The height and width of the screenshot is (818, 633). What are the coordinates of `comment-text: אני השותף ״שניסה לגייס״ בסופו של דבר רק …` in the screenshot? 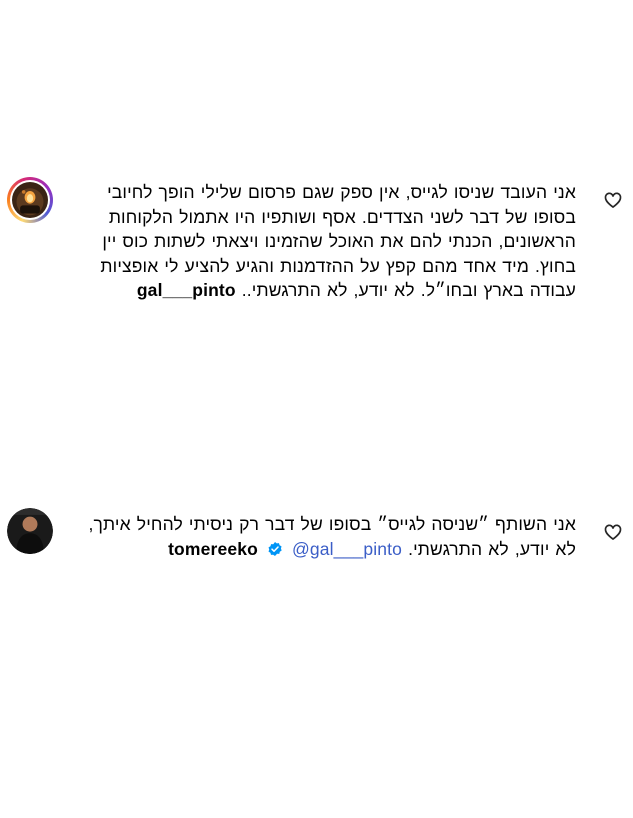 It's located at (321, 536).